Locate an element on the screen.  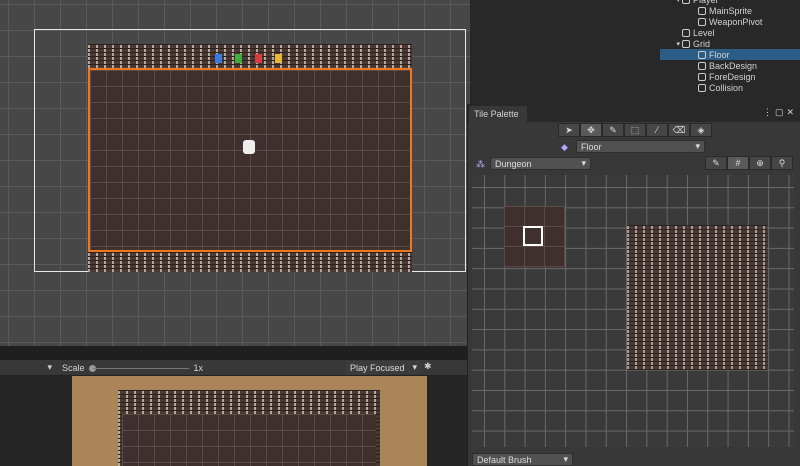
hierarchy-item-label: BackDesign is located at coordinates (733, 65).